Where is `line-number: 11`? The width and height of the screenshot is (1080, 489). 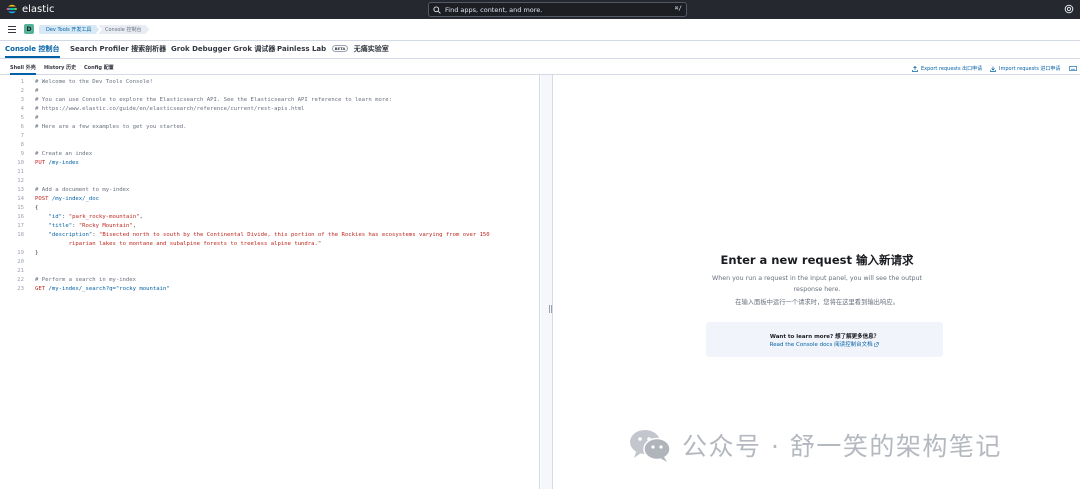 line-number: 11 is located at coordinates (20, 172).